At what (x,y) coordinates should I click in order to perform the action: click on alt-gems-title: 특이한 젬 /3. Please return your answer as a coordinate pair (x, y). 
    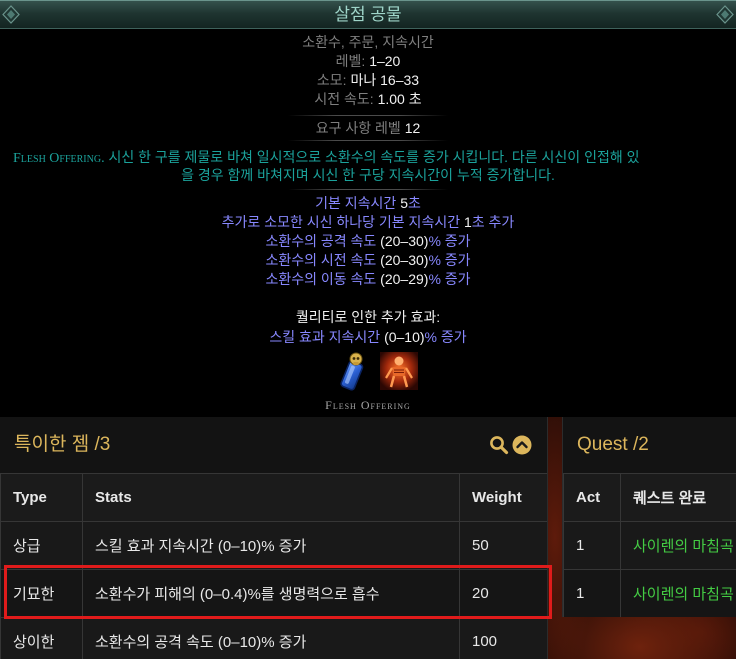
    Looking at the image, I should click on (62, 444).